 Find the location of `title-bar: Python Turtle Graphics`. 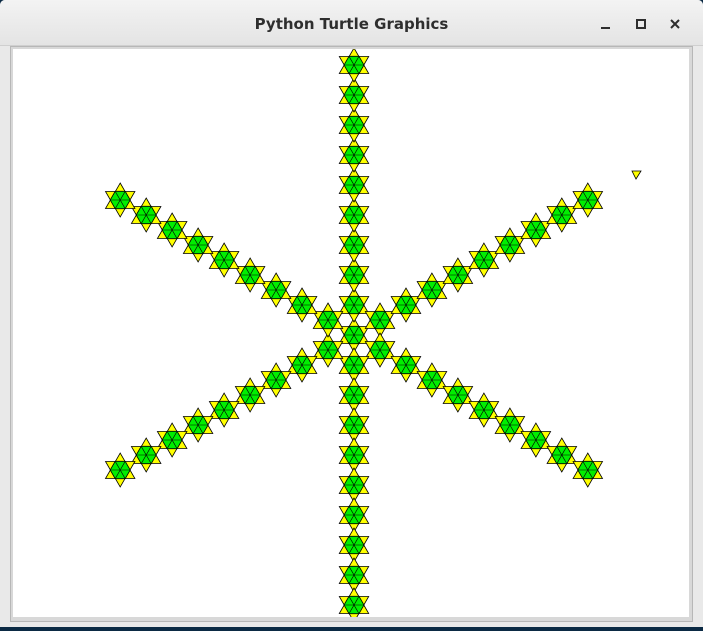

title-bar: Python Turtle Graphics is located at coordinates (351, 23).